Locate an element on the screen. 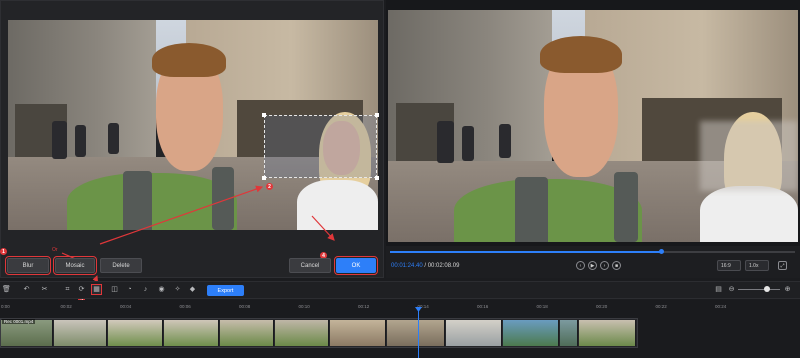  zoom-in-icon: ⊕ is located at coordinates (787, 289).